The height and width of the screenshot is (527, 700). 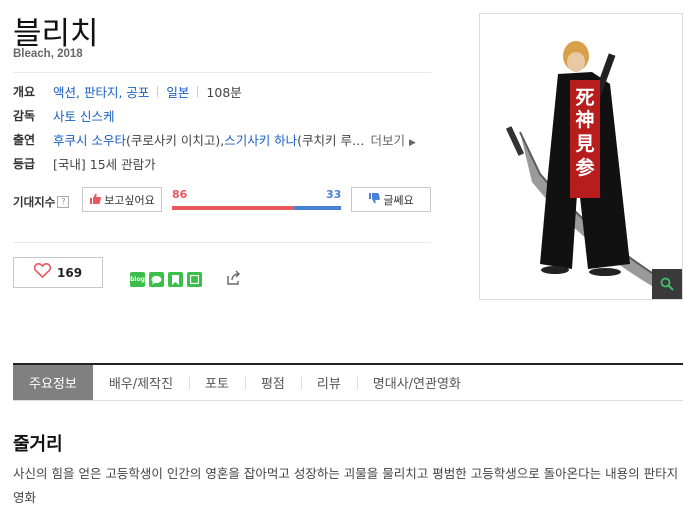 What do you see at coordinates (53, 382) in the screenshot?
I see `tab-main-info: 주요정보` at bounding box center [53, 382].